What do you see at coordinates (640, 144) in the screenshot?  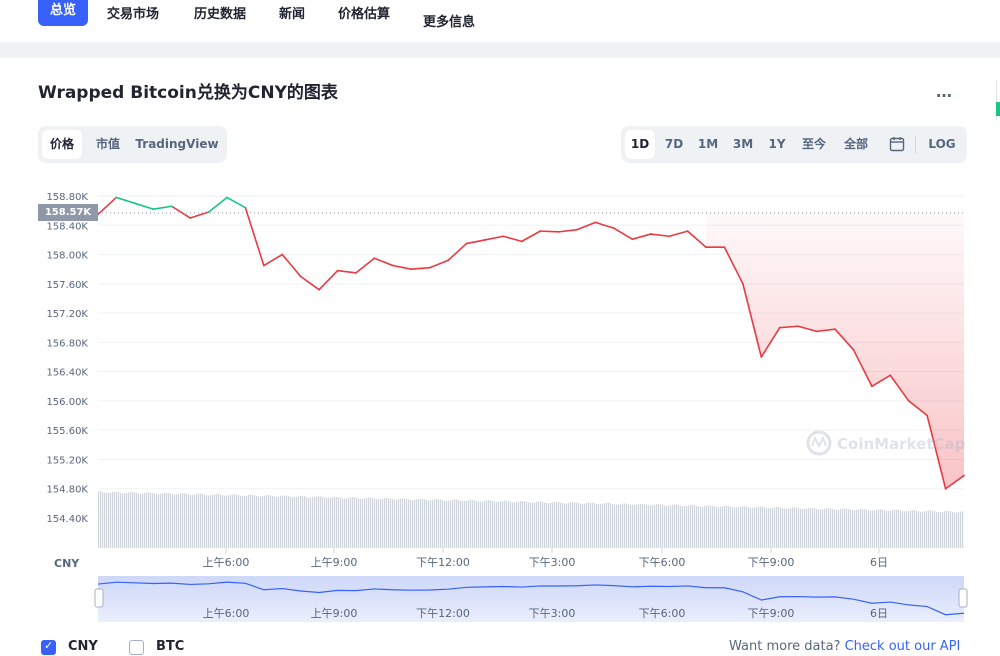 I see `range-1d: 1D` at bounding box center [640, 144].